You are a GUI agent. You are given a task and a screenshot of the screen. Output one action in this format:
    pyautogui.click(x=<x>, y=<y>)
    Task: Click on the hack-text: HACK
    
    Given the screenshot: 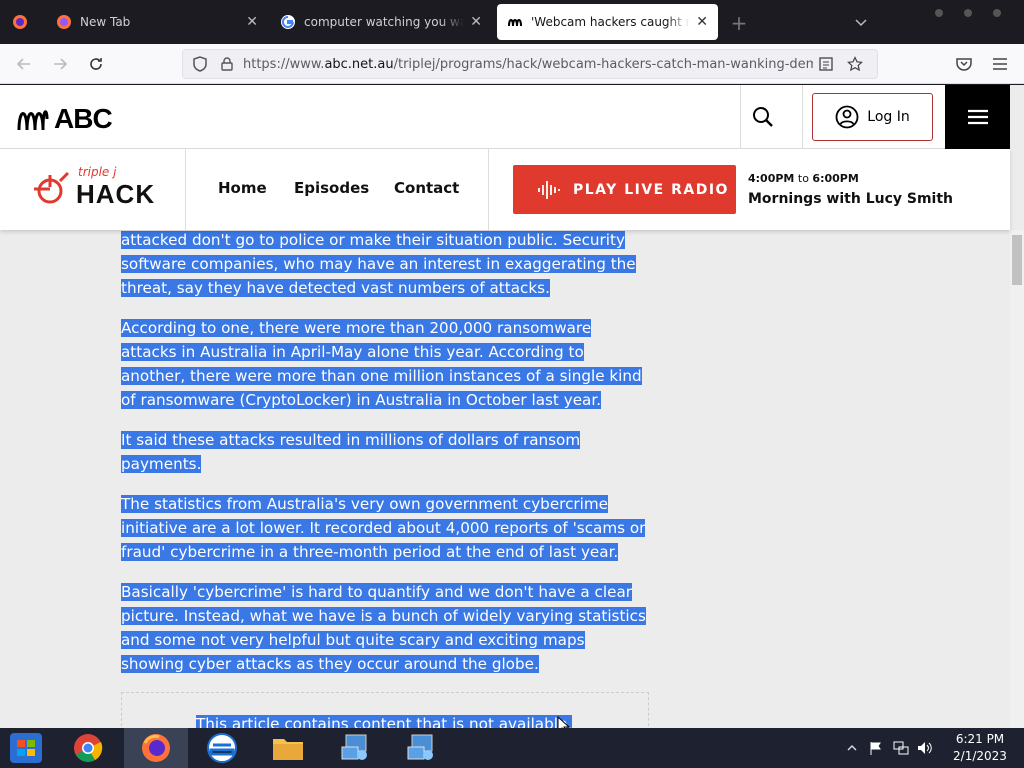 What is the action you would take?
    pyautogui.click(x=116, y=194)
    